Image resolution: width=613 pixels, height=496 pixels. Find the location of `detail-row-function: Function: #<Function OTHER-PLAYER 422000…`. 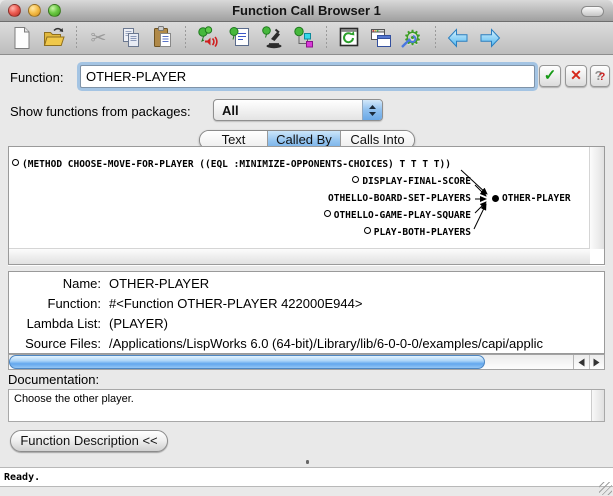

detail-row-function: Function: #<Function OTHER-PLAYER 422000… is located at coordinates (205, 303).